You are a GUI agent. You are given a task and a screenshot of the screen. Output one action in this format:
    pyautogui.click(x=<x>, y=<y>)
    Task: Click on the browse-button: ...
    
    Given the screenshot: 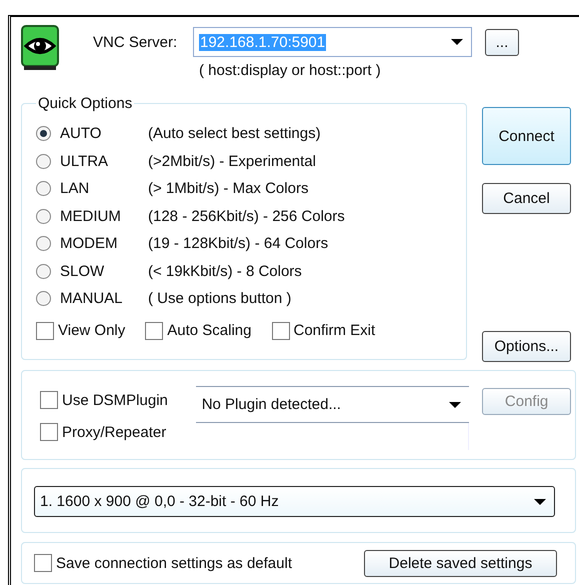 What is the action you would take?
    pyautogui.click(x=502, y=42)
    